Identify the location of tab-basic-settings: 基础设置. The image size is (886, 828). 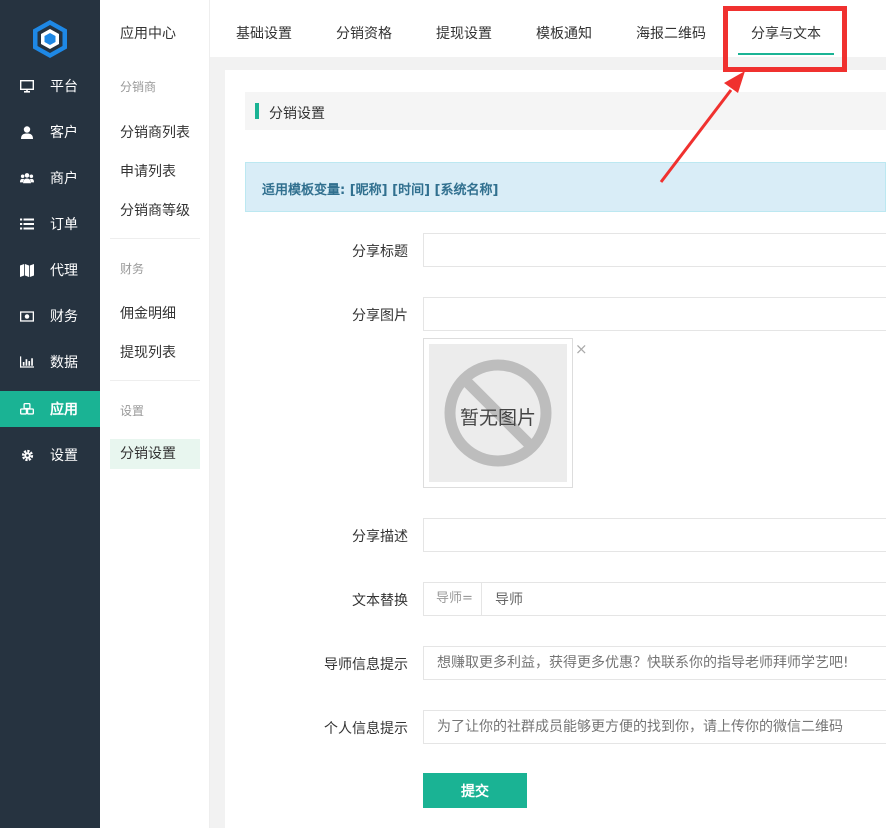
(264, 33).